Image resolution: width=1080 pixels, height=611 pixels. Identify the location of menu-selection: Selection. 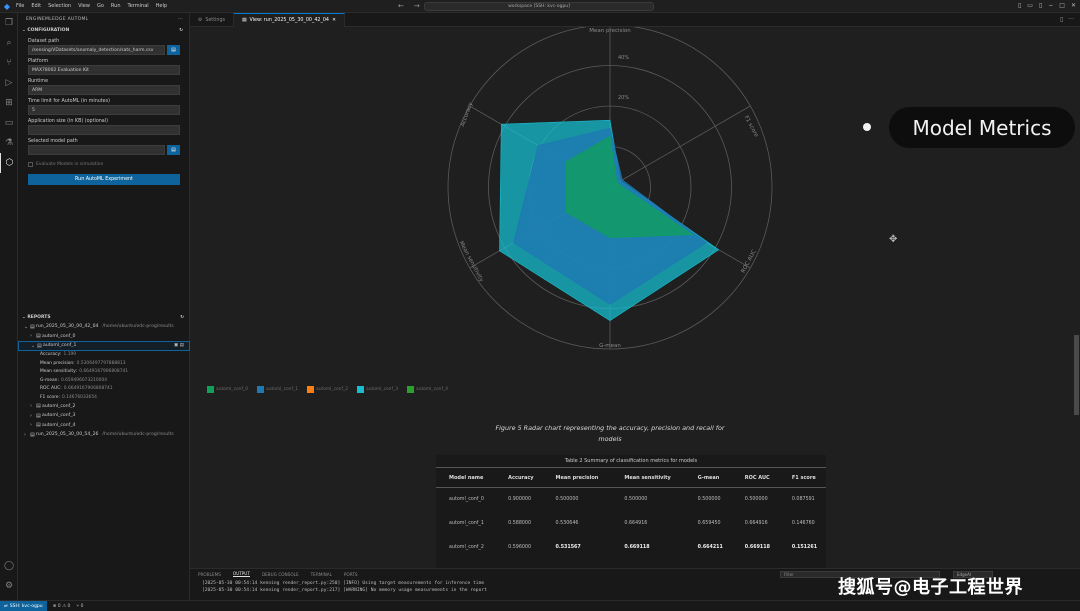
(59, 6).